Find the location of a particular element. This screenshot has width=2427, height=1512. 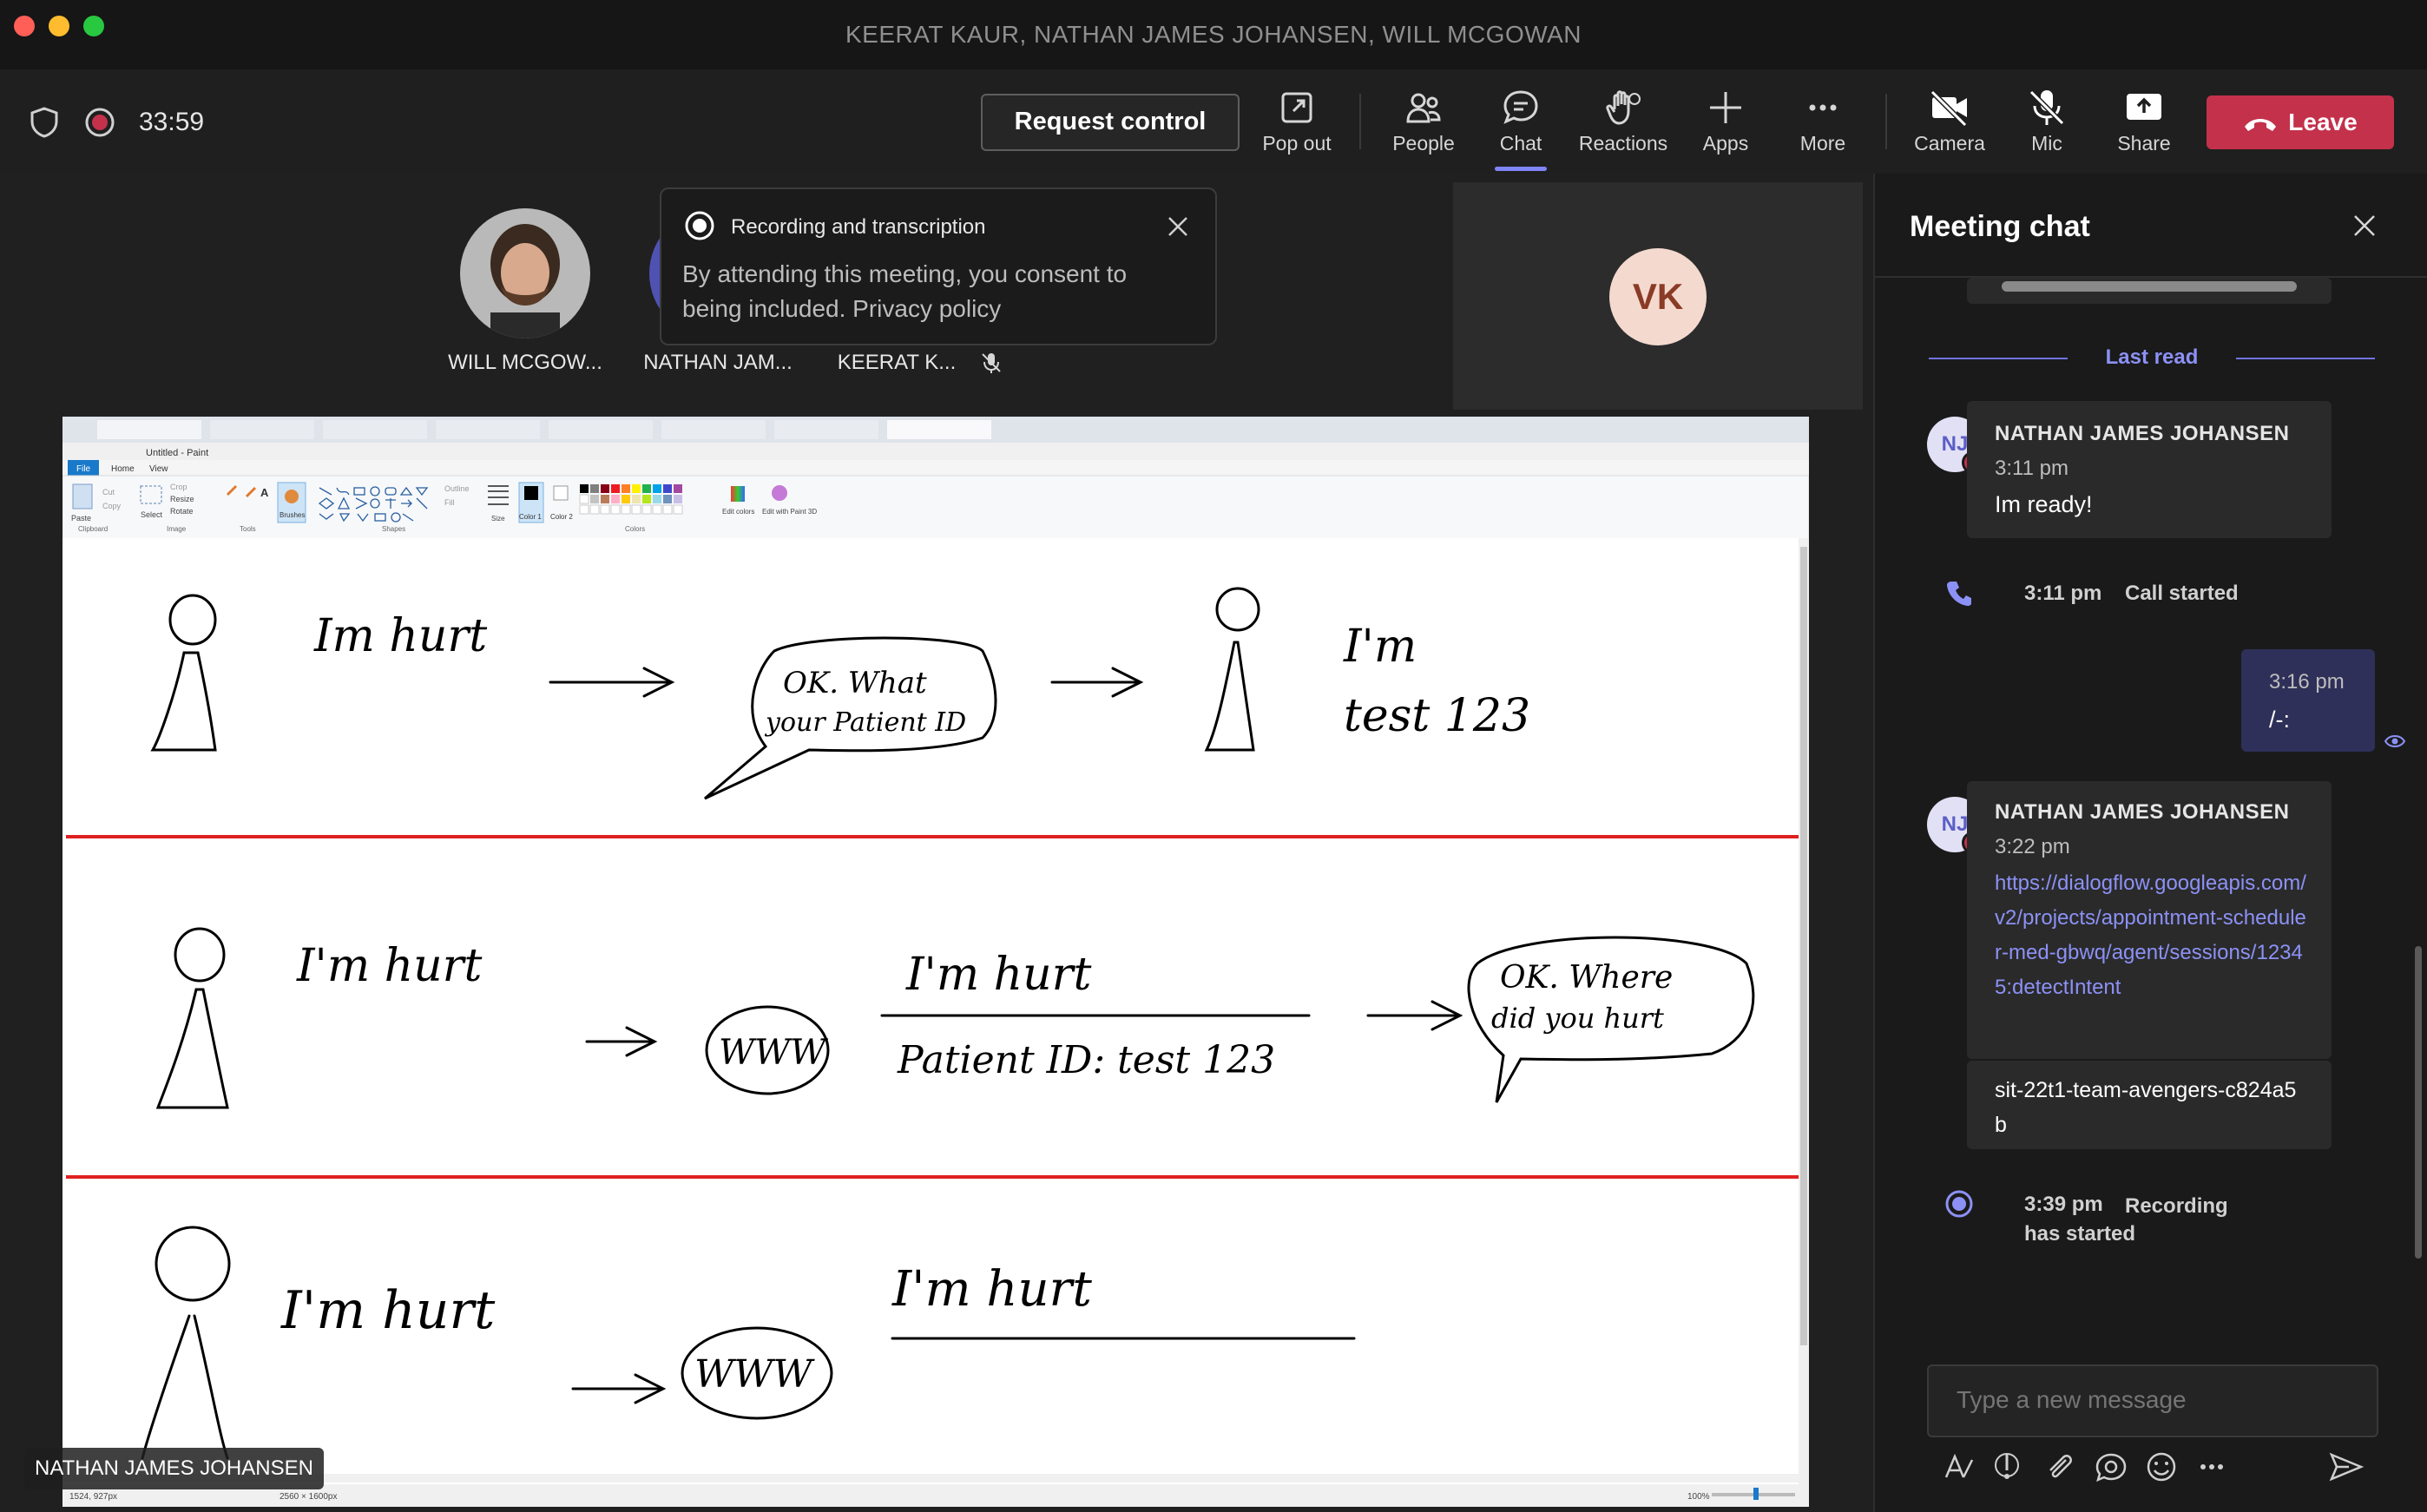

handwritten-bottom-text: Patient ID: test 123 is located at coordinates (1086, 1060).